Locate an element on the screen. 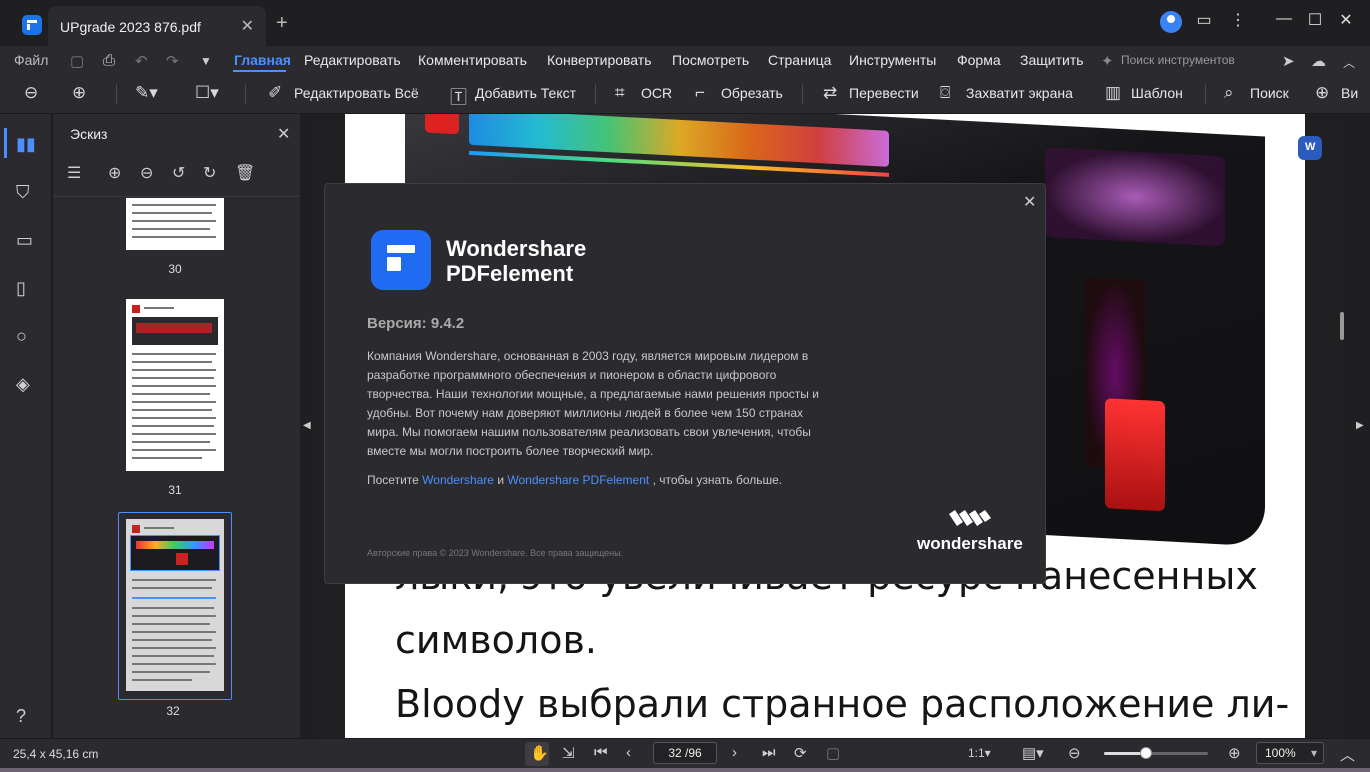 This screenshot has width=1370, height=772. undo-icon: ↶ is located at coordinates (141, 61).